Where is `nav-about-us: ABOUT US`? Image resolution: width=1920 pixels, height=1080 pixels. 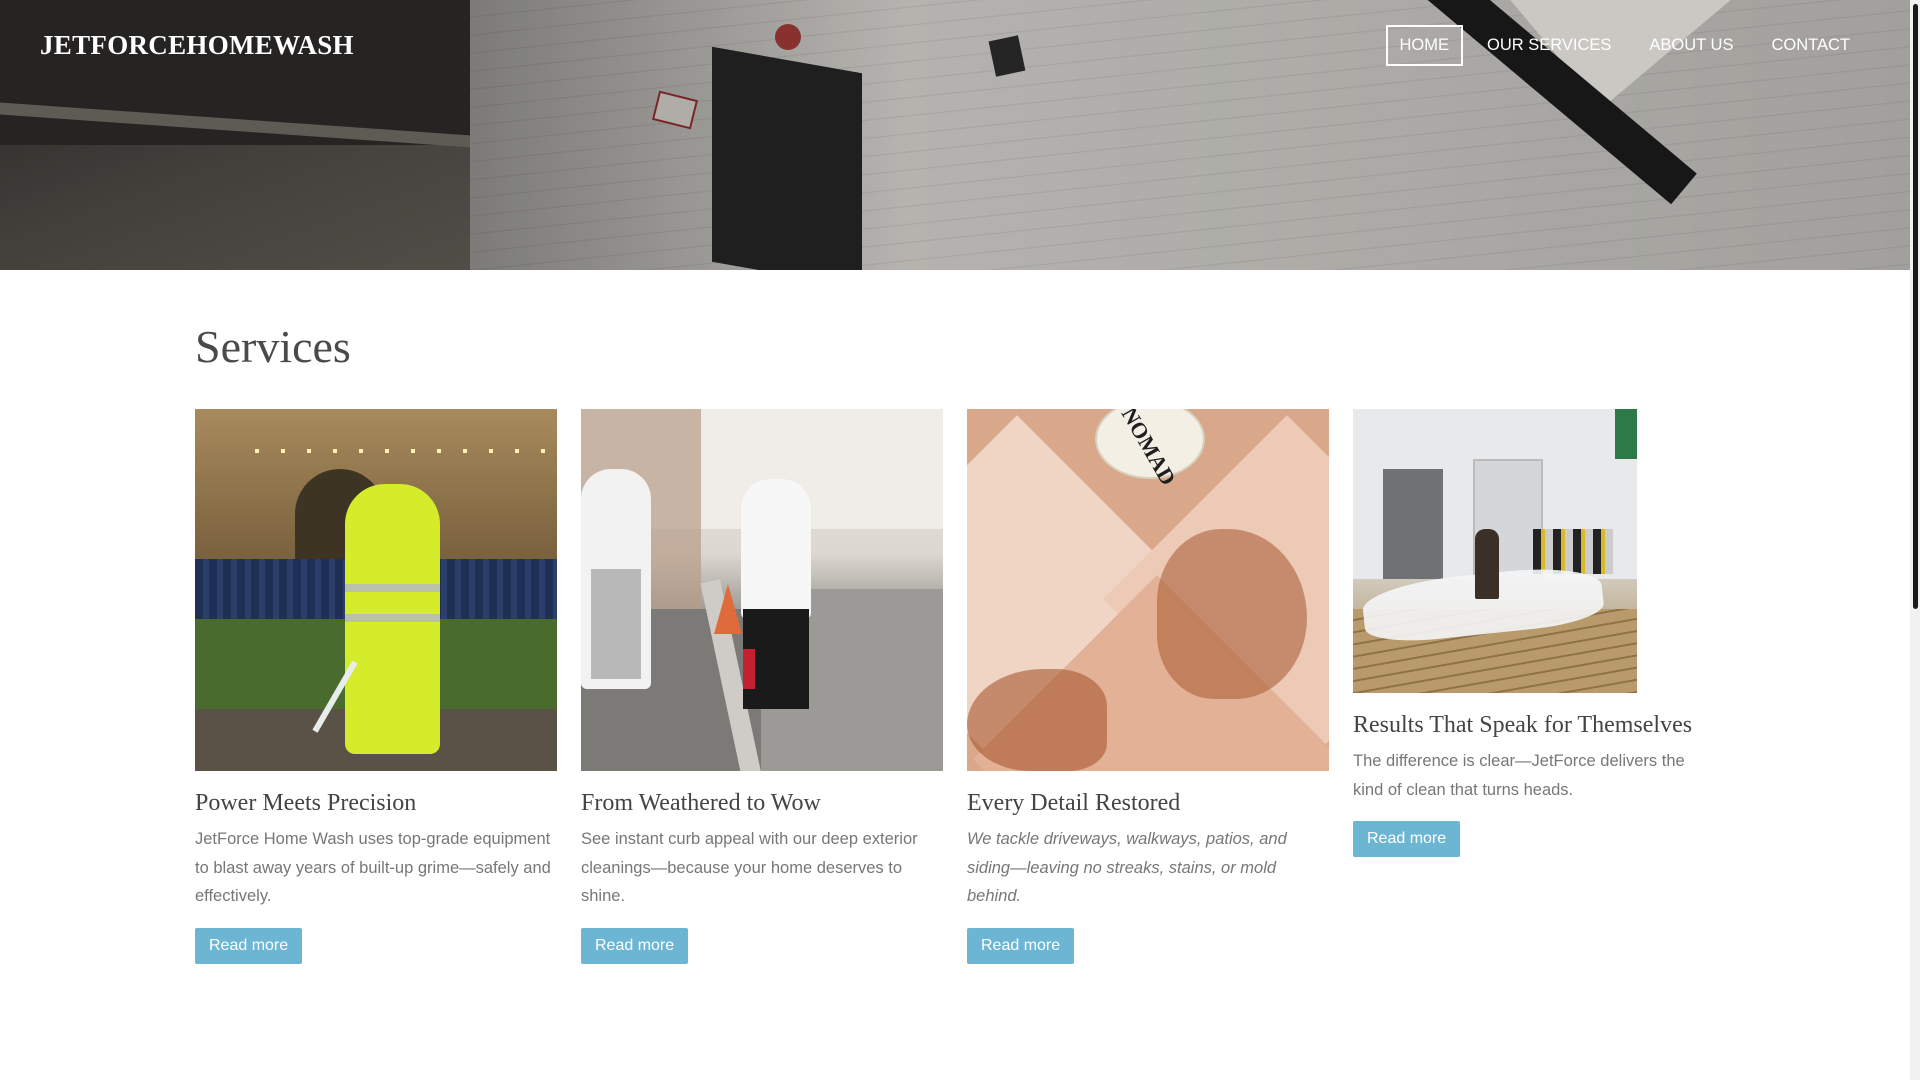 nav-about-us: ABOUT US is located at coordinates (1691, 45).